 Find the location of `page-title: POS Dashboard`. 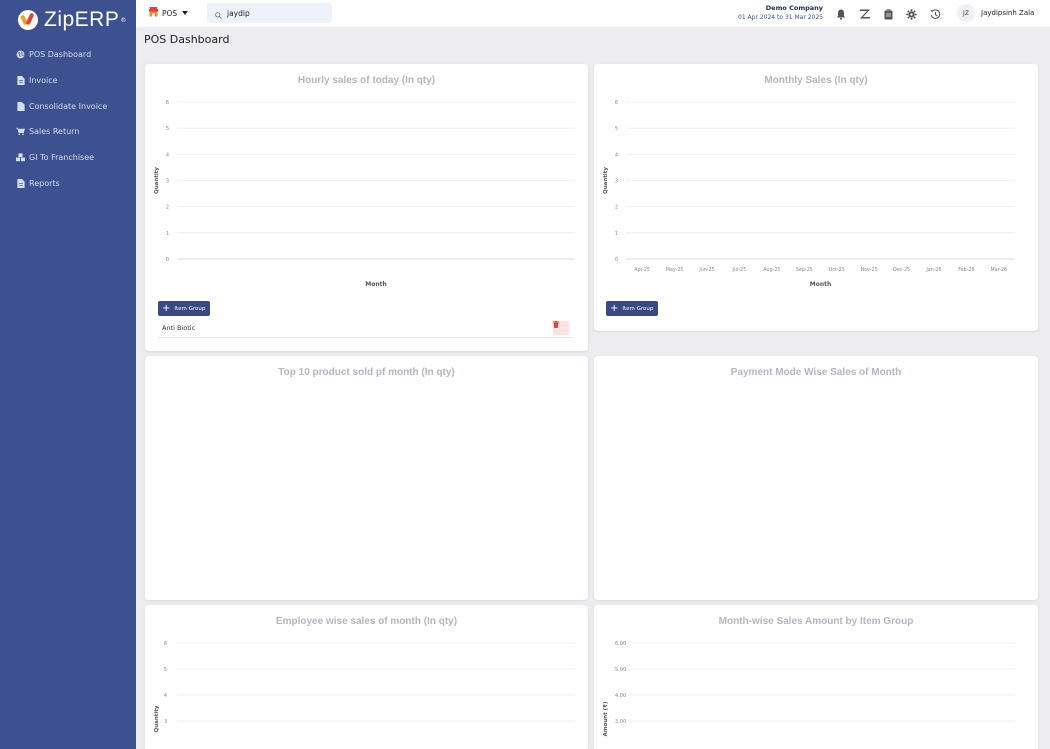

page-title: POS Dashboard is located at coordinates (187, 39).